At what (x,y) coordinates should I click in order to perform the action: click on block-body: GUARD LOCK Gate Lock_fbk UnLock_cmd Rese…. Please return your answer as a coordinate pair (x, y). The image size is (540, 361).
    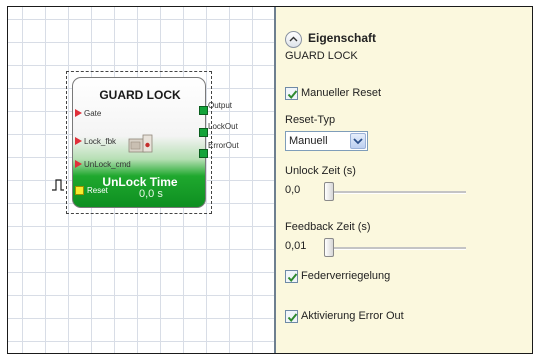
    Looking at the image, I should click on (139, 142).